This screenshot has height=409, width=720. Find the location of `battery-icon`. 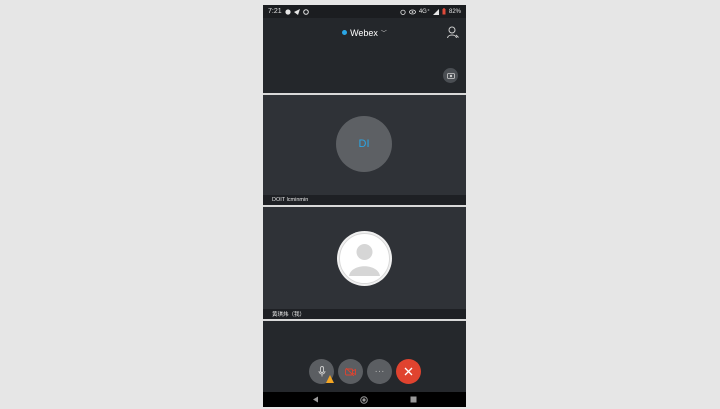

battery-icon is located at coordinates (444, 11).